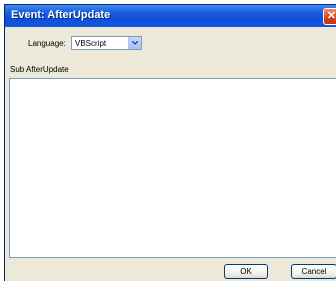 This screenshot has width=336, height=281. What do you see at coordinates (246, 271) in the screenshot?
I see `ok-button: OK` at bounding box center [246, 271].